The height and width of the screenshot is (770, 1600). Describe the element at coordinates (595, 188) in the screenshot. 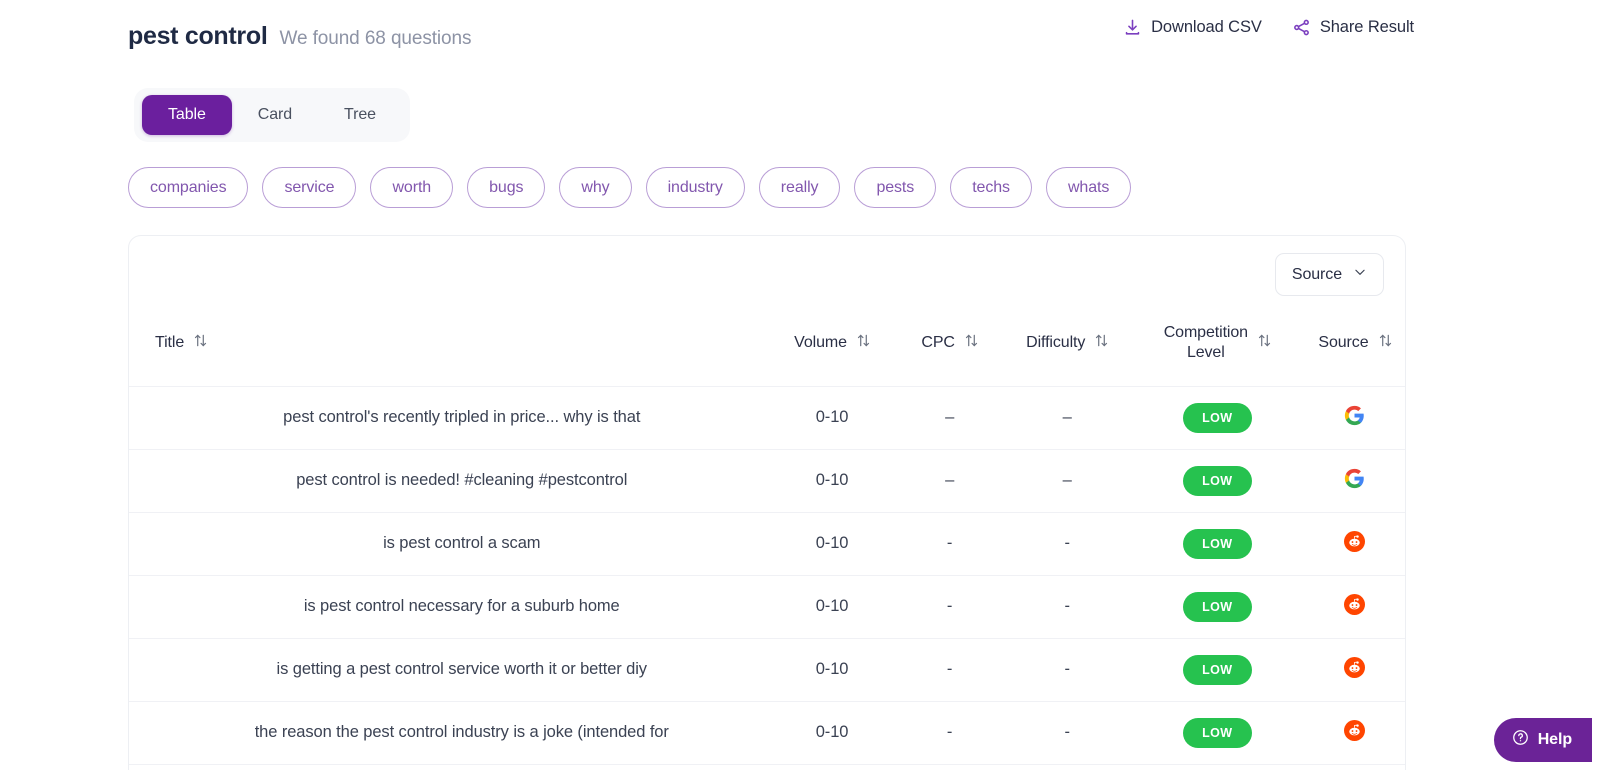

I see `chip-why: why` at that location.